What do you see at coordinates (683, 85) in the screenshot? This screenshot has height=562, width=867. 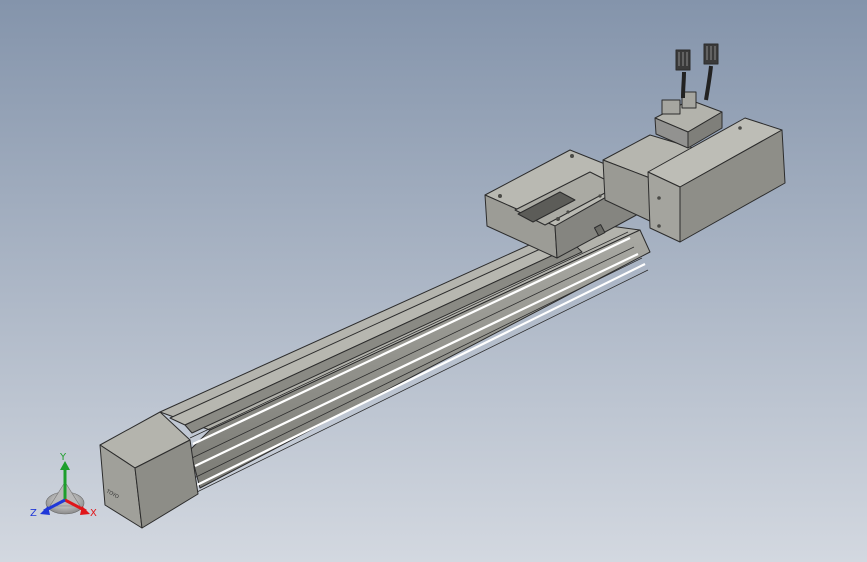 I see `cable-left` at bounding box center [683, 85].